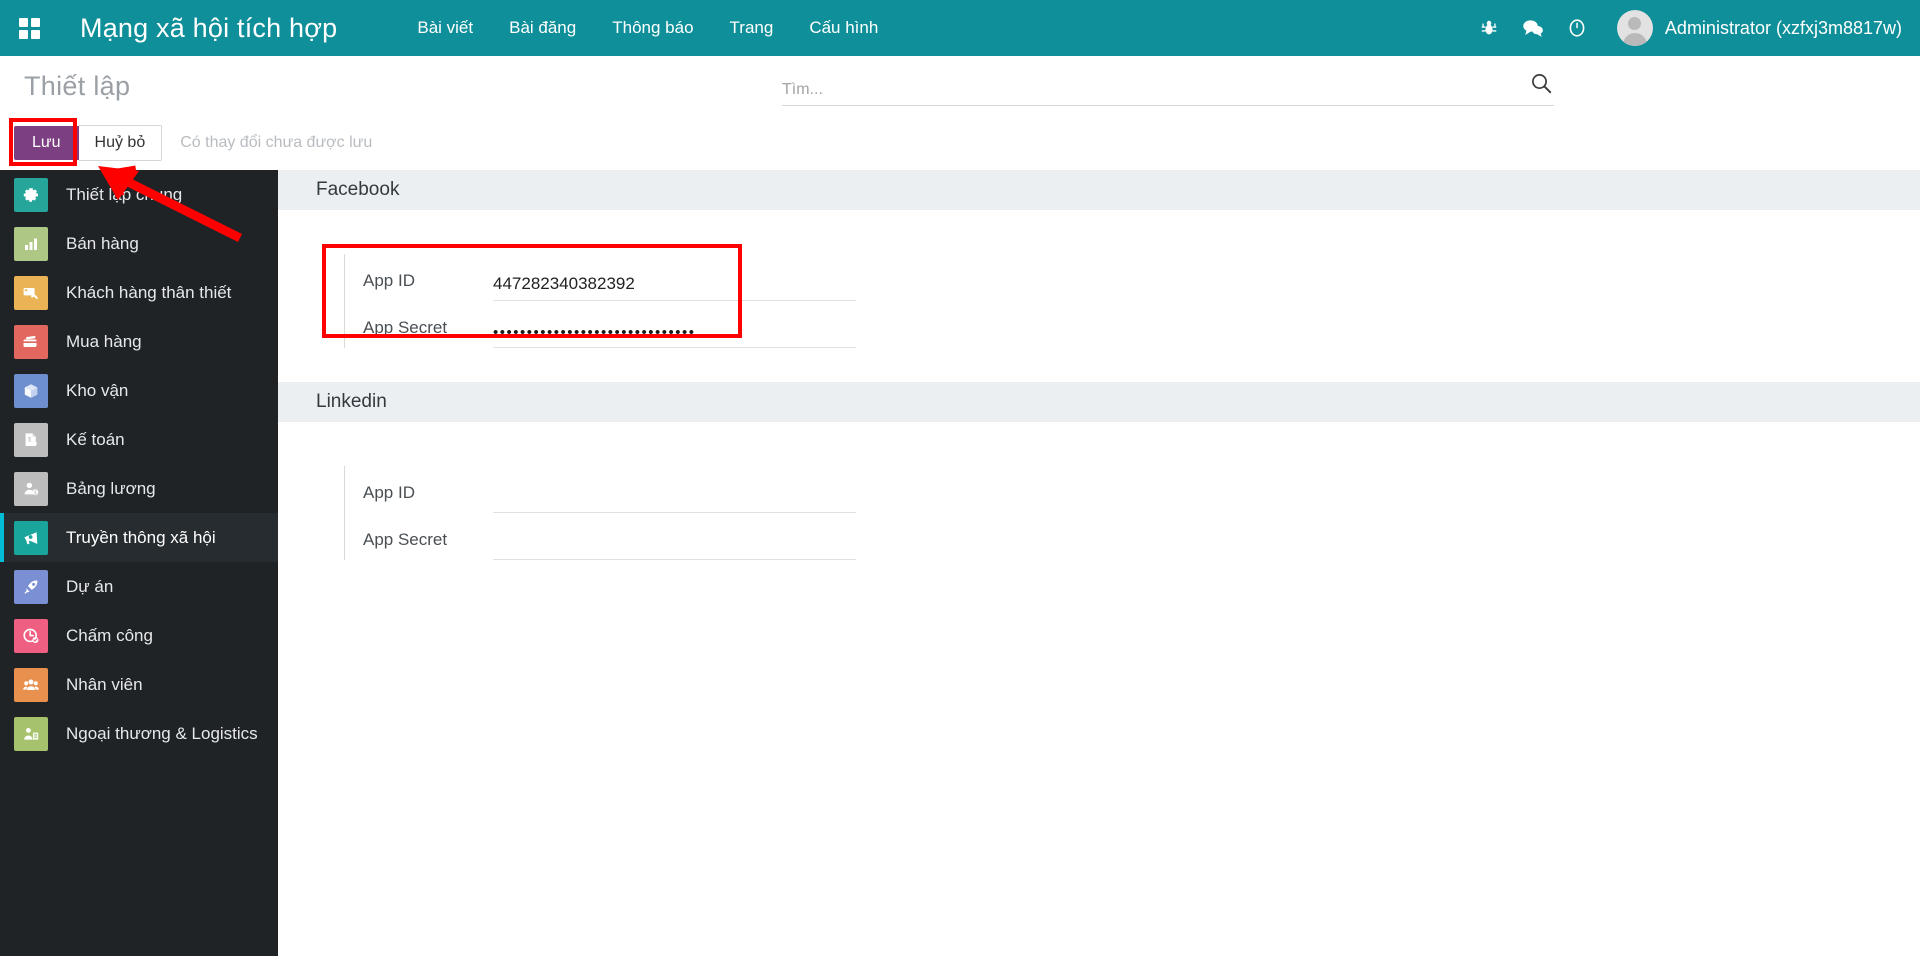 The width and height of the screenshot is (1920, 966). I want to click on sidebar-item-mua-hang: Mua hàng, so click(139, 341).